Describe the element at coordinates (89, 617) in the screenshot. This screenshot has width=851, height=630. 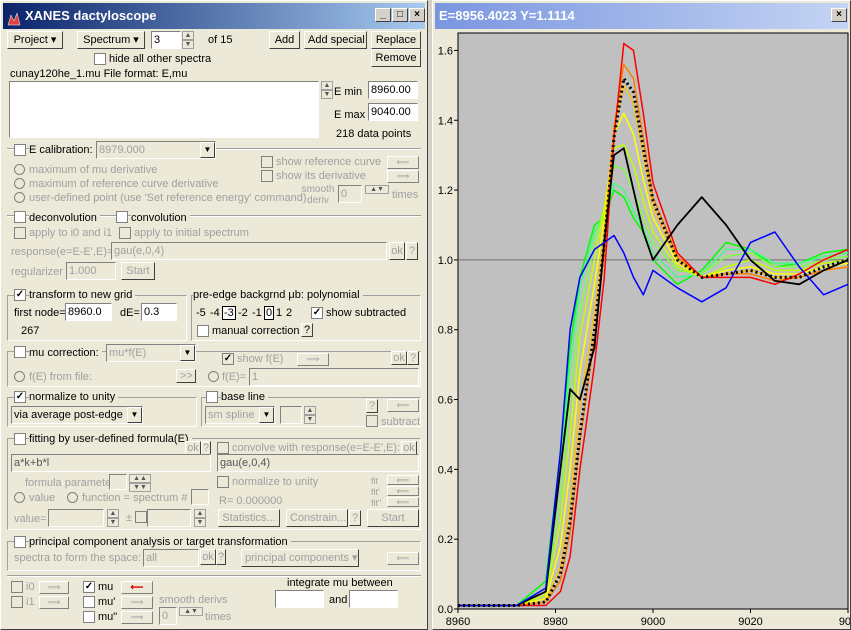
I see `mu2-checkbox` at that location.